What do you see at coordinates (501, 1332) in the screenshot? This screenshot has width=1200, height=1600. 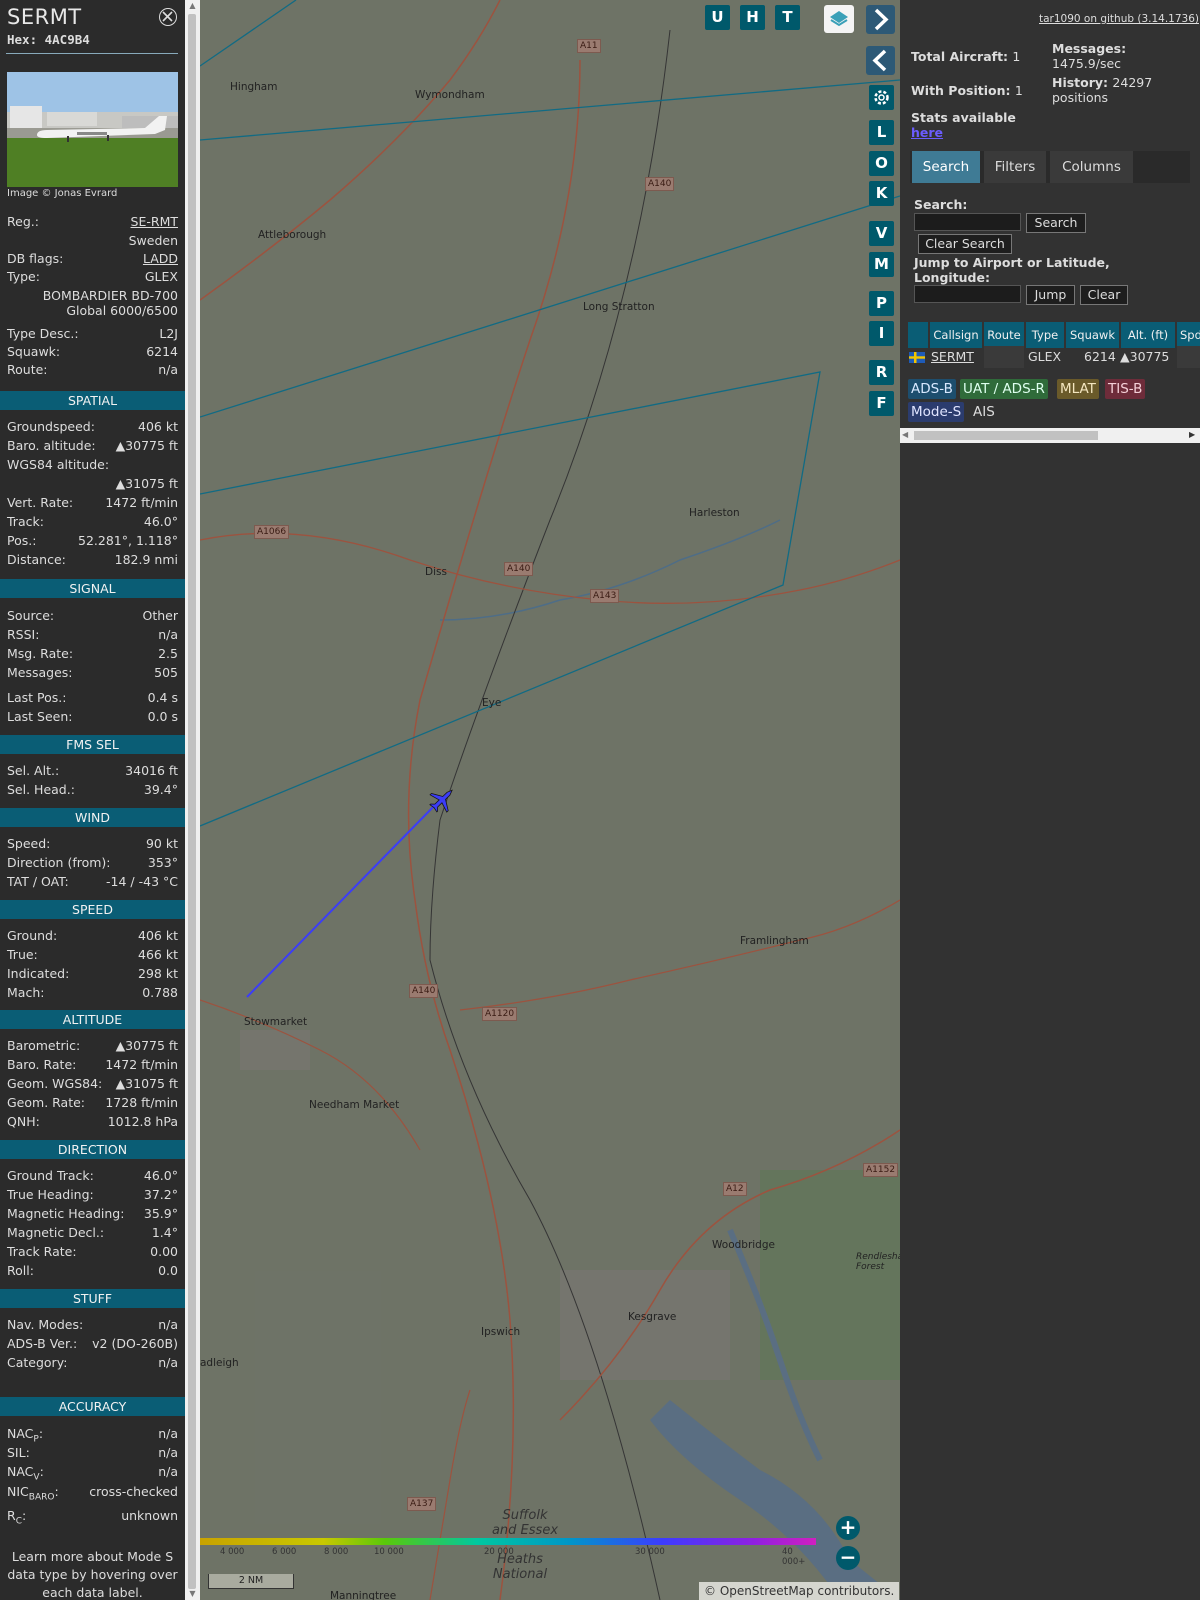 I see `place-label: Ipswich` at bounding box center [501, 1332].